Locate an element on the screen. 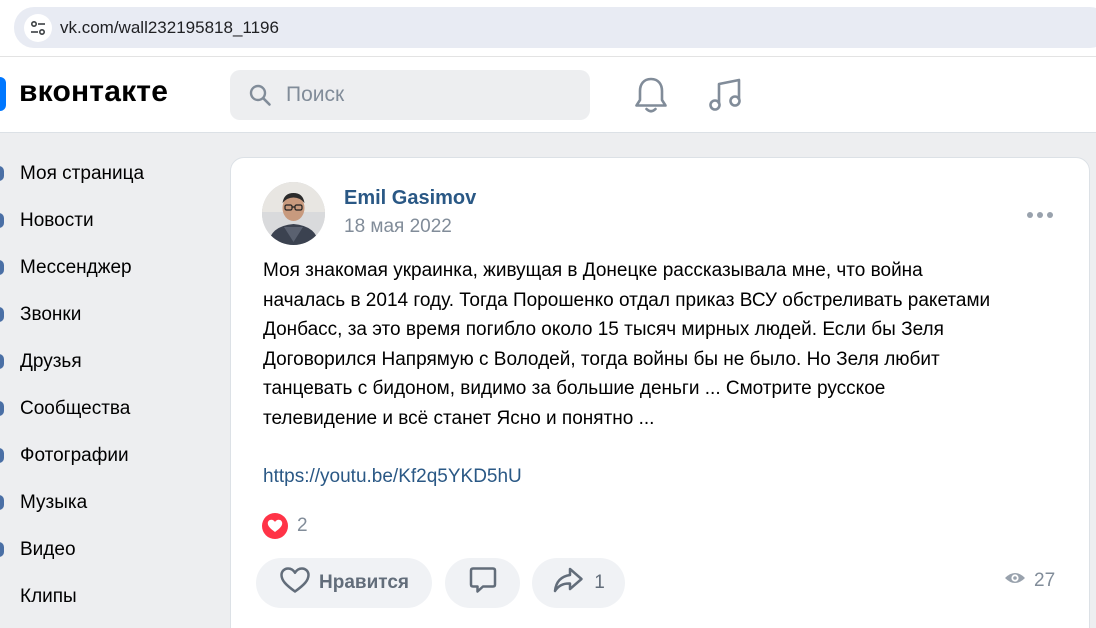 This screenshot has width=1096, height=628. sidebar-item-friends: Друзья is located at coordinates (107, 361).